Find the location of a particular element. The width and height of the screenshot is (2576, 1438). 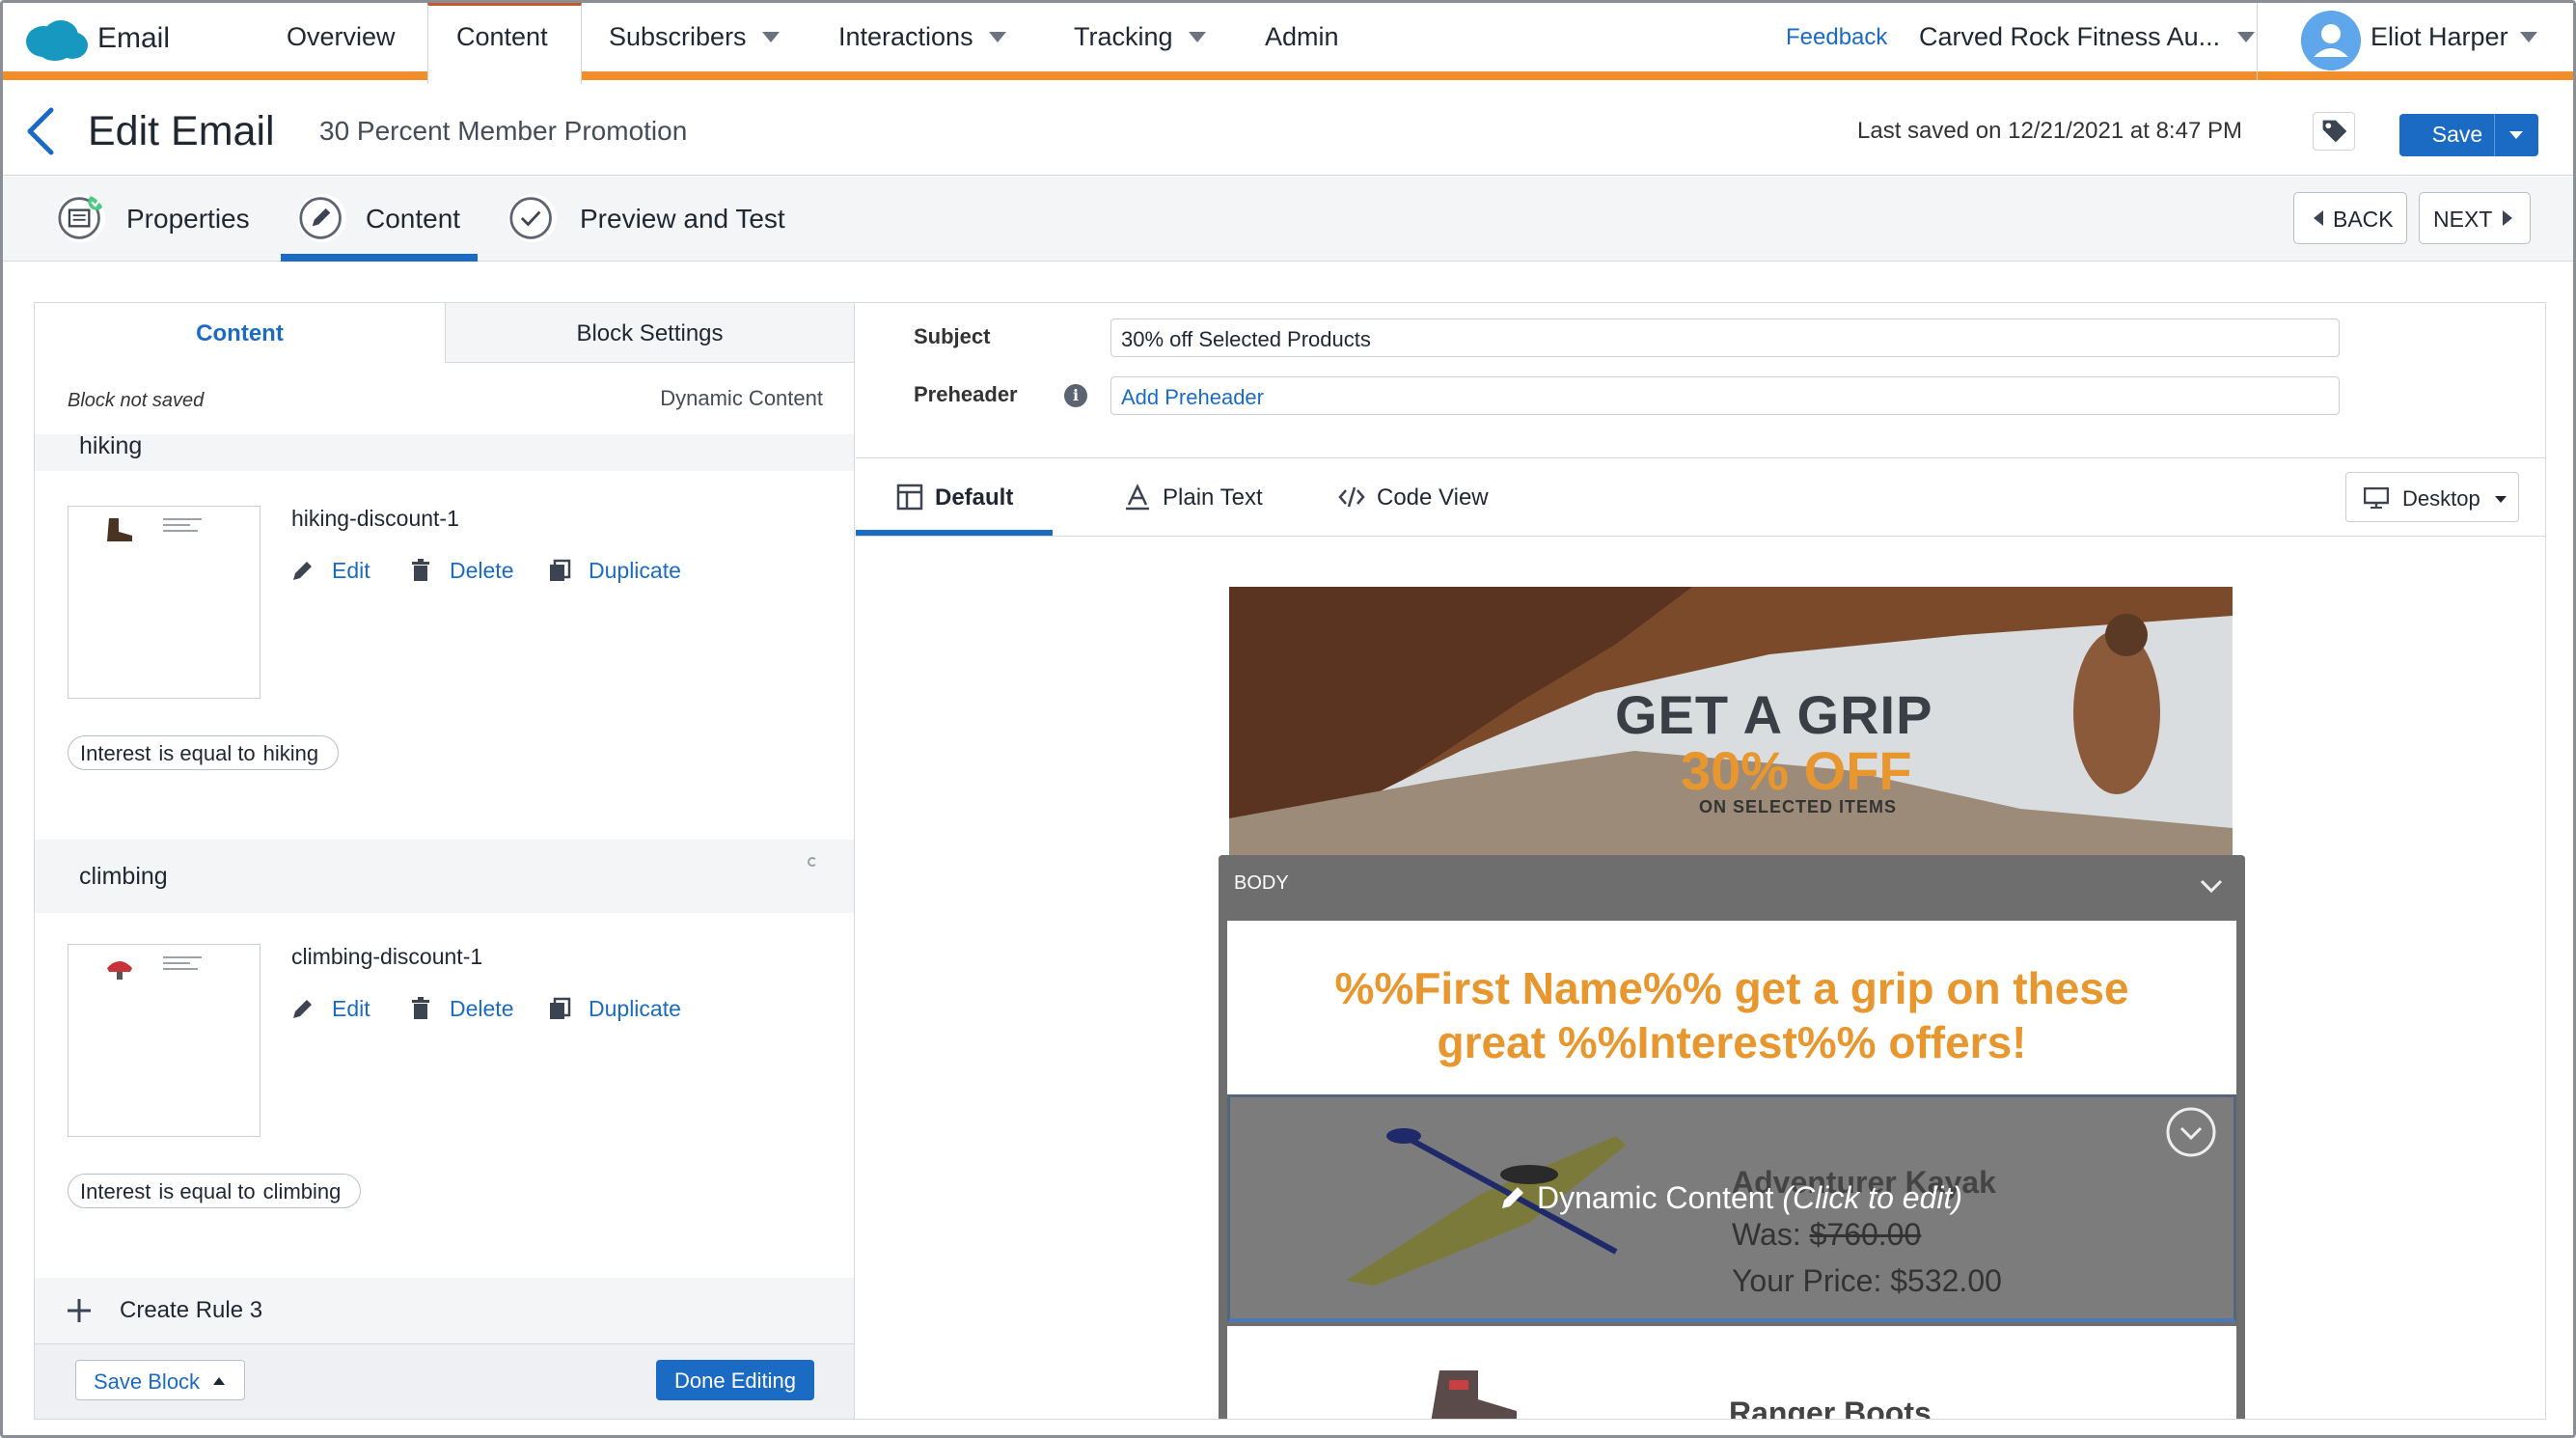

active-tab-indicator is located at coordinates (955, 533).